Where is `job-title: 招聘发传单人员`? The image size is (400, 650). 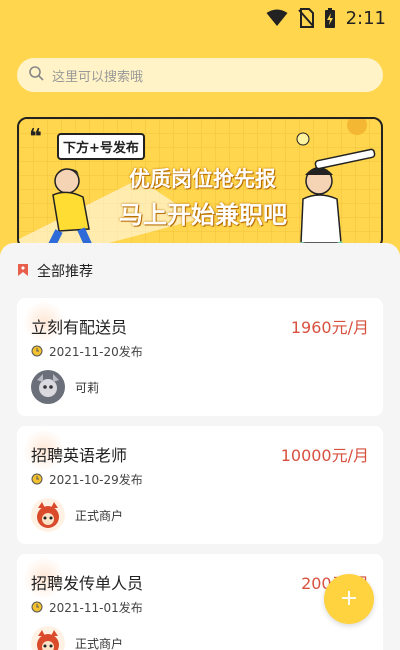 job-title: 招聘发传单人员 is located at coordinates (87, 583).